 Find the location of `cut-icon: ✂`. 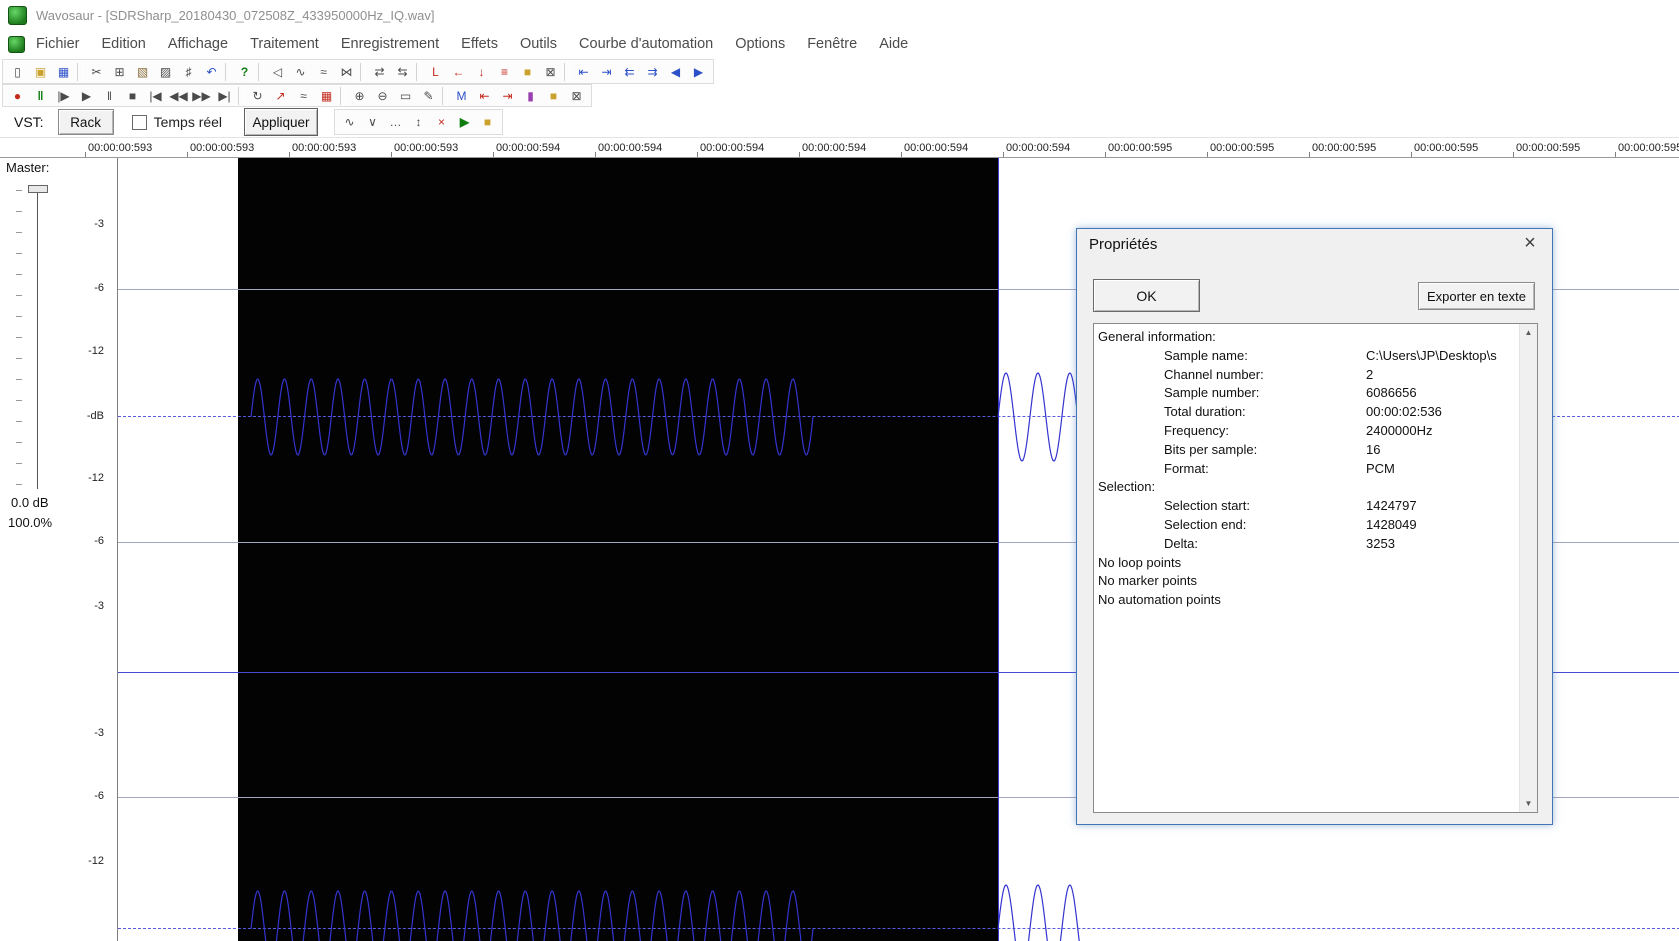

cut-icon: ✂ is located at coordinates (96, 72).